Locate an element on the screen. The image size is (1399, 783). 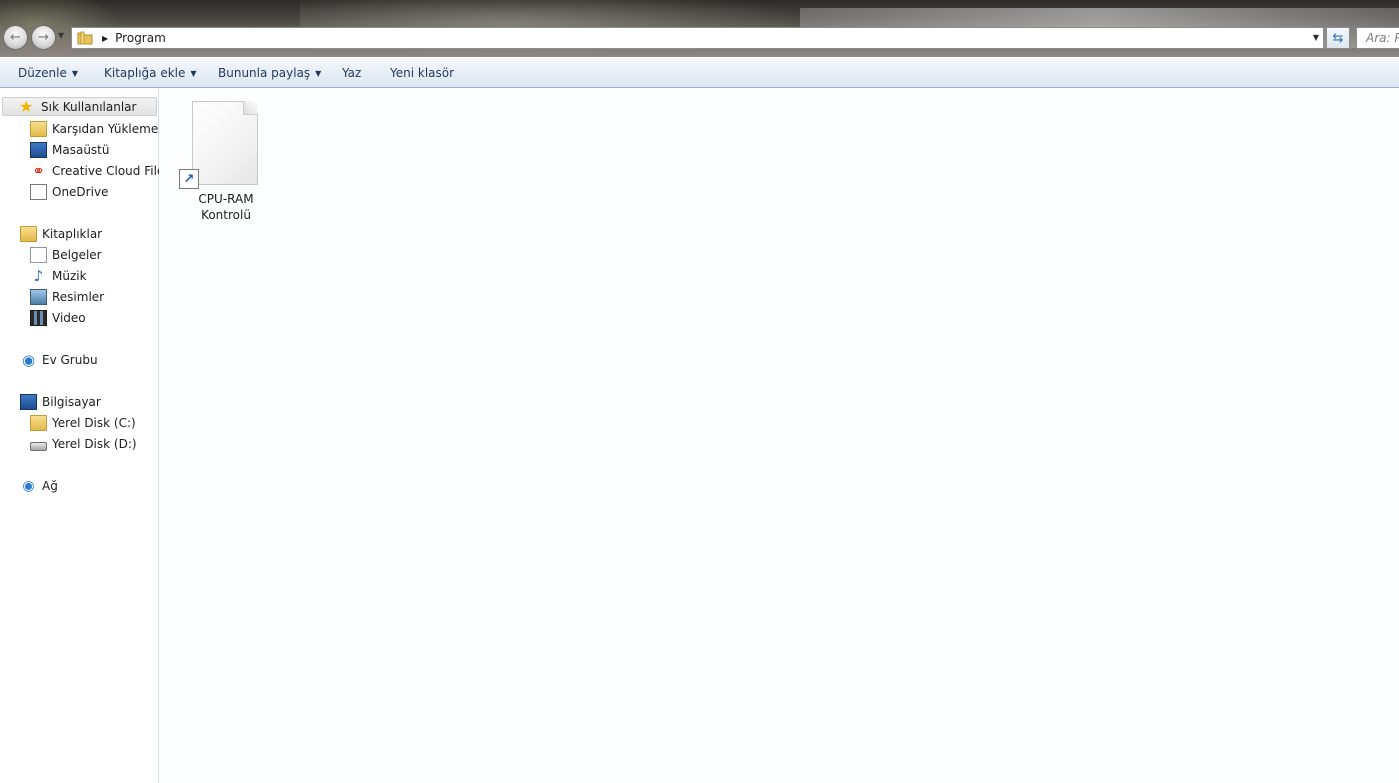
share-with-button: Bununla paylaş ▼ is located at coordinates (269, 73).